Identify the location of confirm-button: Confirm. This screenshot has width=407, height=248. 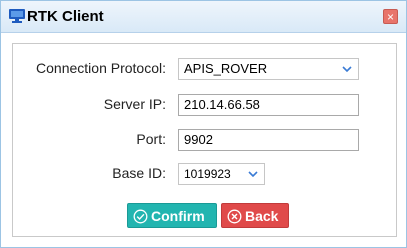
(172, 215).